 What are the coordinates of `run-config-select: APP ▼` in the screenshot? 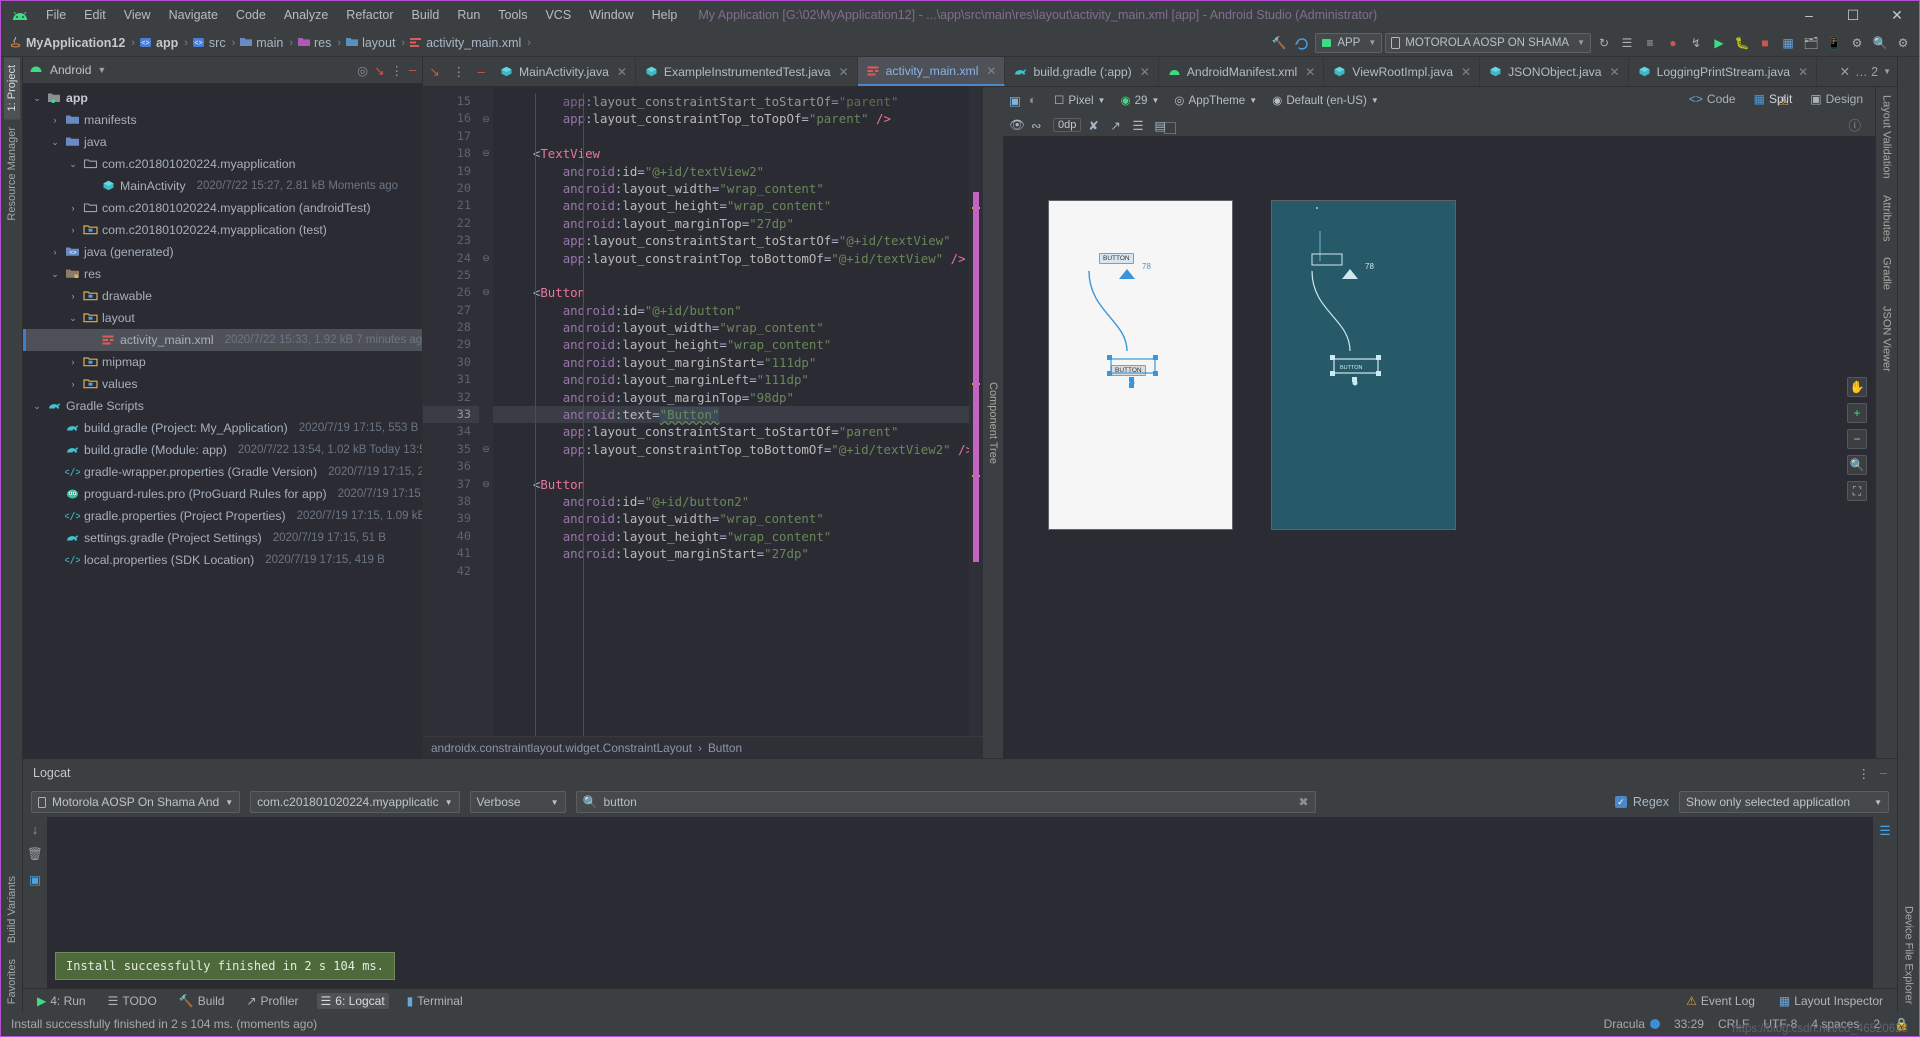 It's located at (1349, 42).